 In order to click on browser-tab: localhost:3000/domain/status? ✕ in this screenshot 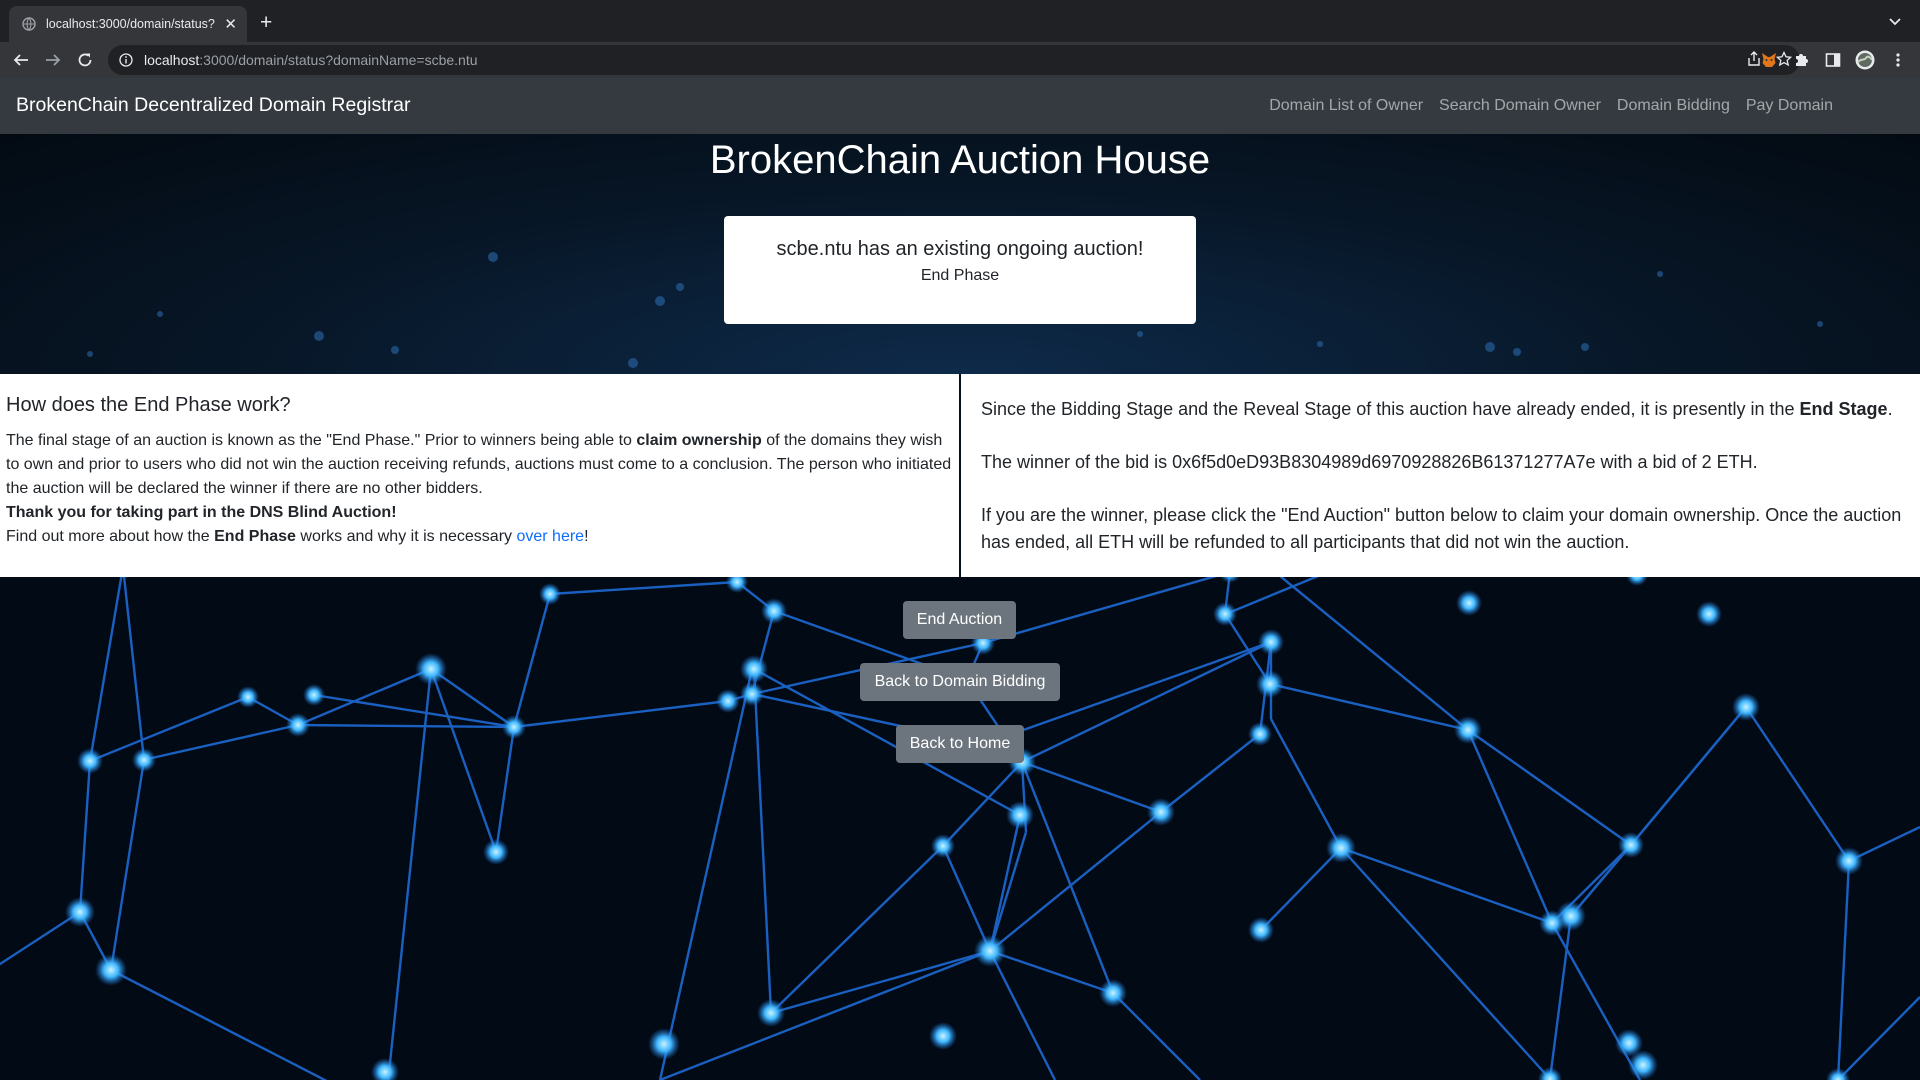, I will do `click(128, 24)`.